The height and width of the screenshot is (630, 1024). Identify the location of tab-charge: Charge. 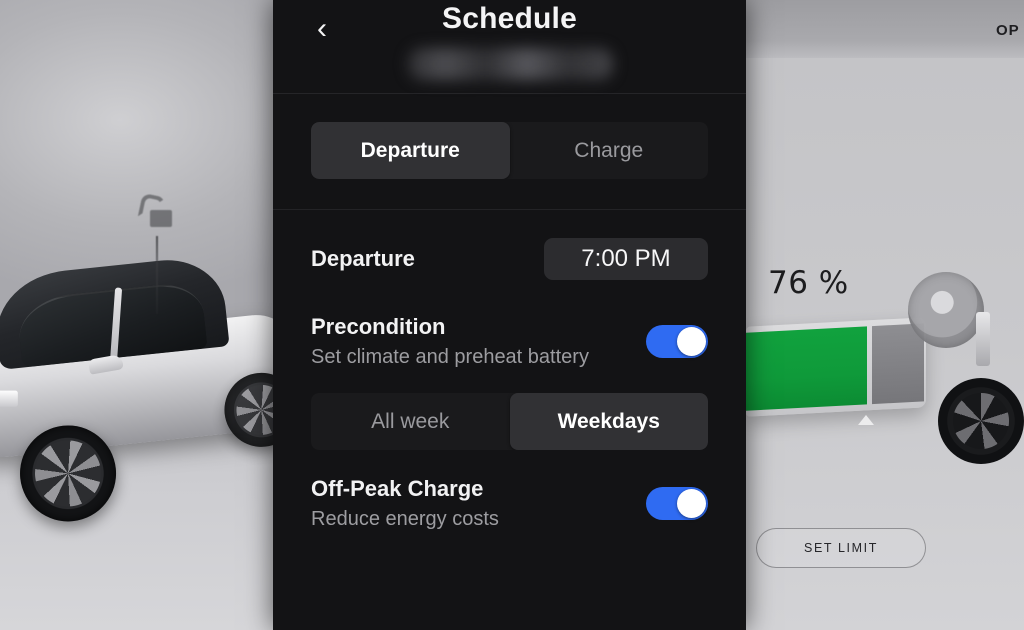
(609, 150).